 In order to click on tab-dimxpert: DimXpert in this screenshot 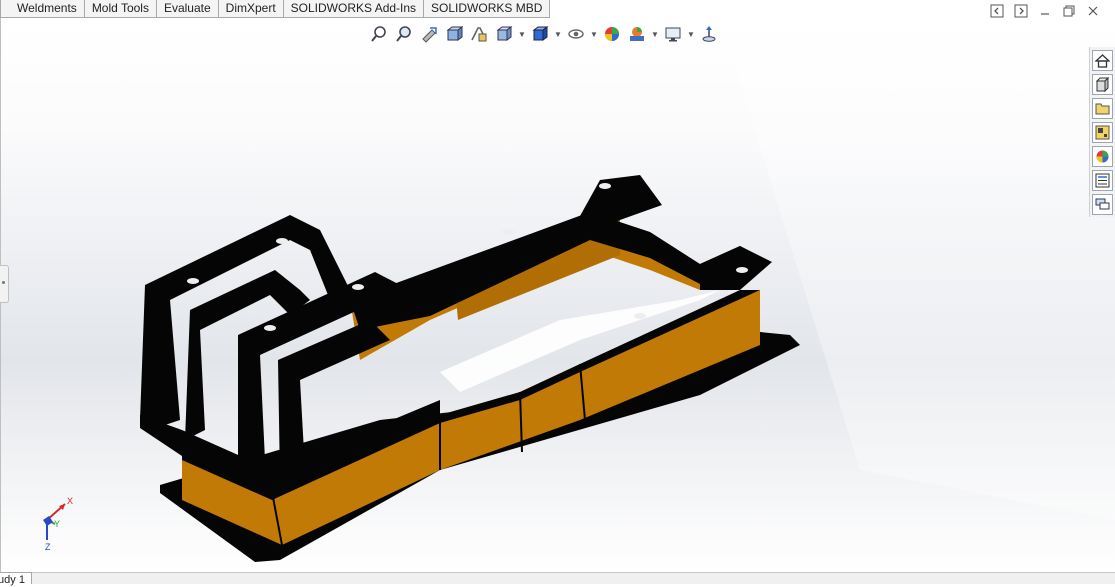, I will do `click(250, 9)`.